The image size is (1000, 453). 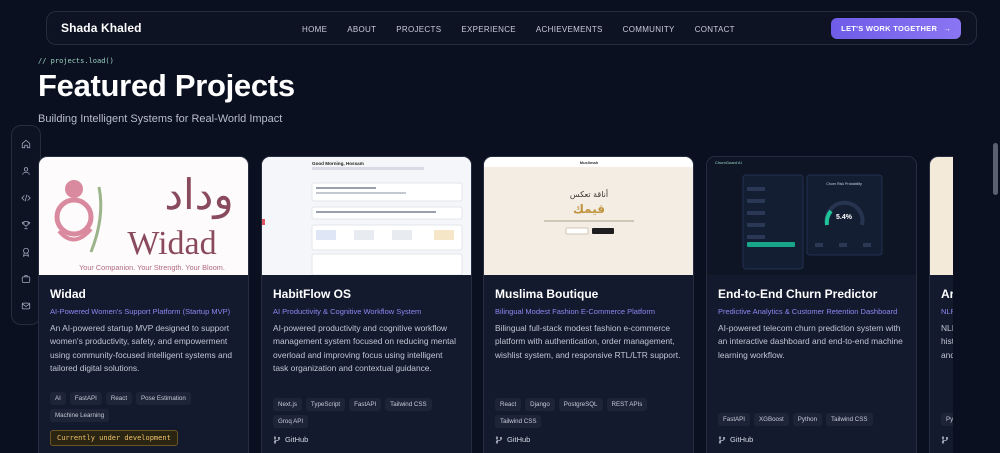 What do you see at coordinates (418, 29) in the screenshot?
I see `nav-projects: PROJECTS` at bounding box center [418, 29].